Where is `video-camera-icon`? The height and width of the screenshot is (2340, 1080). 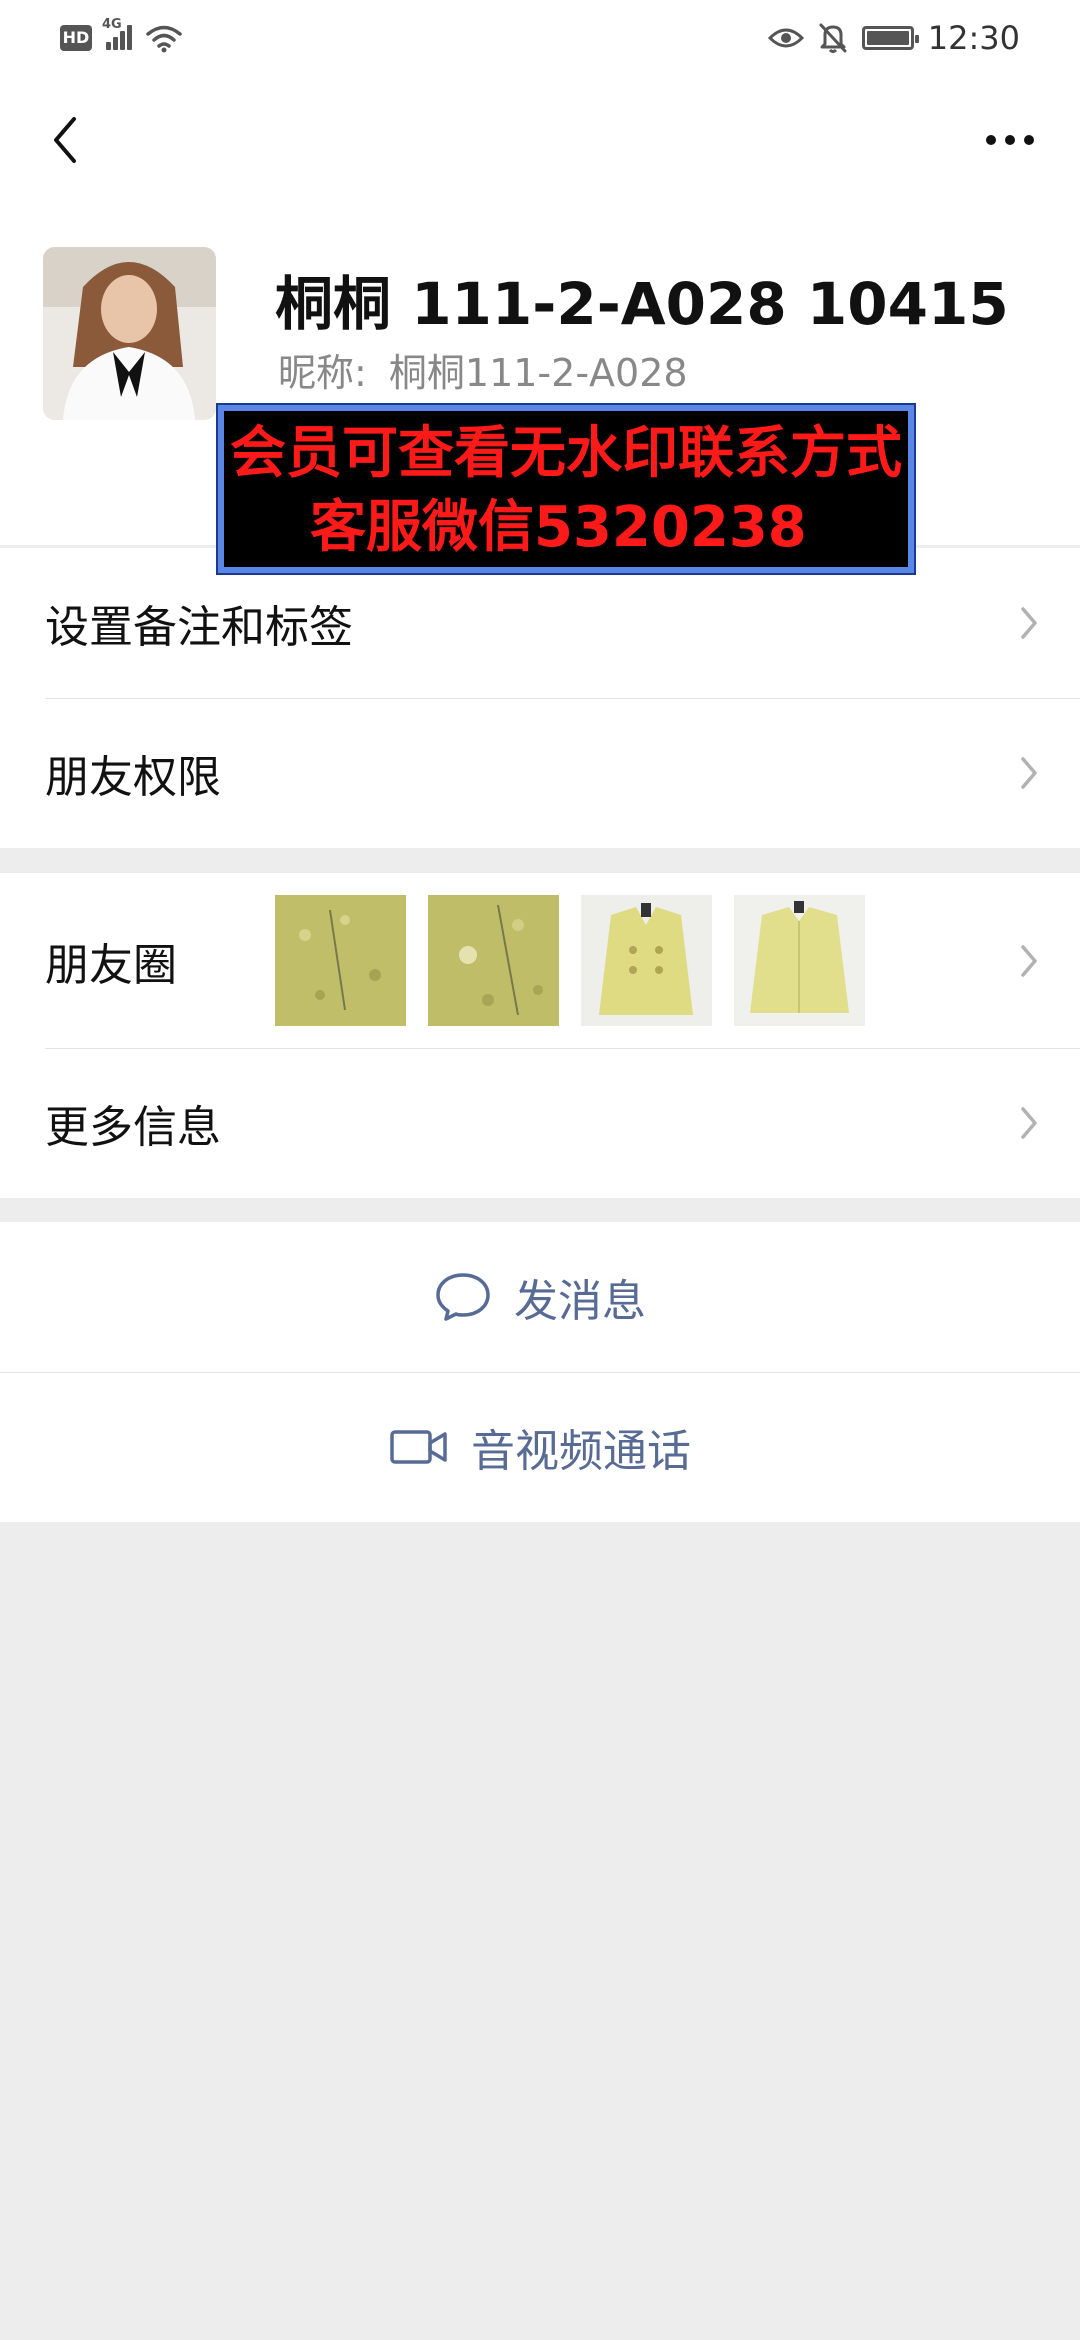 video-camera-icon is located at coordinates (418, 1447).